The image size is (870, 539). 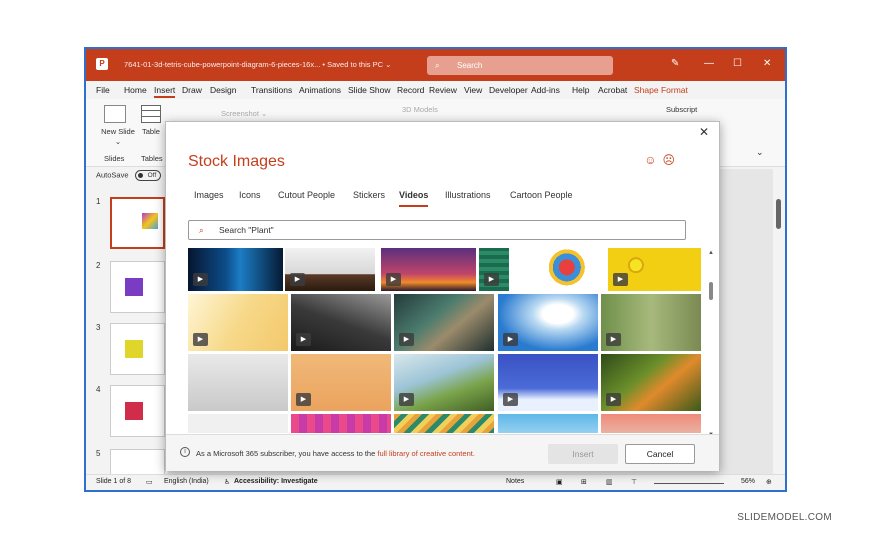 I want to click on menu-insert: Insert, so click(x=165, y=91).